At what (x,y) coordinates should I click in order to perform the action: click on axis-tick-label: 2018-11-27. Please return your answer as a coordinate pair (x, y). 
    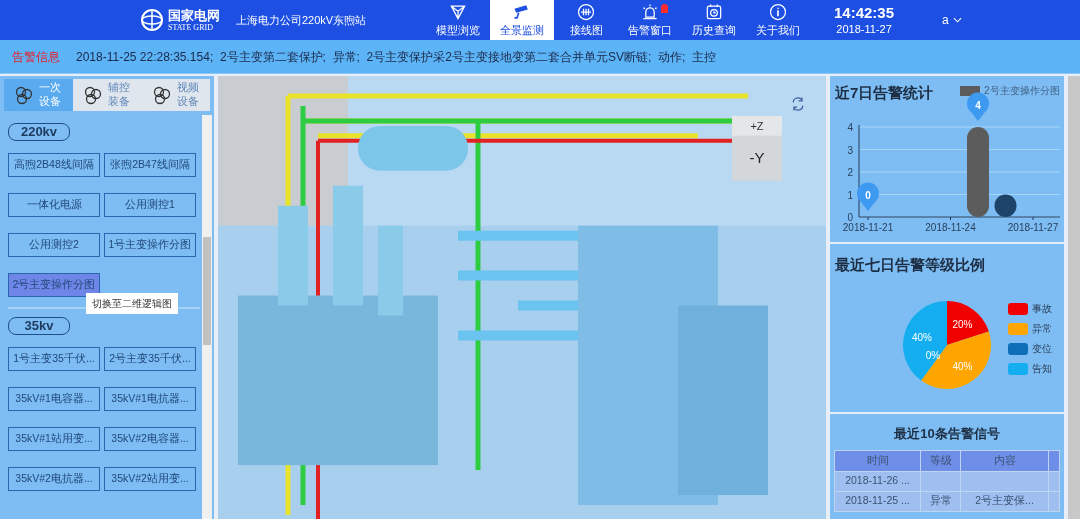
    Looking at the image, I should click on (1033, 227).